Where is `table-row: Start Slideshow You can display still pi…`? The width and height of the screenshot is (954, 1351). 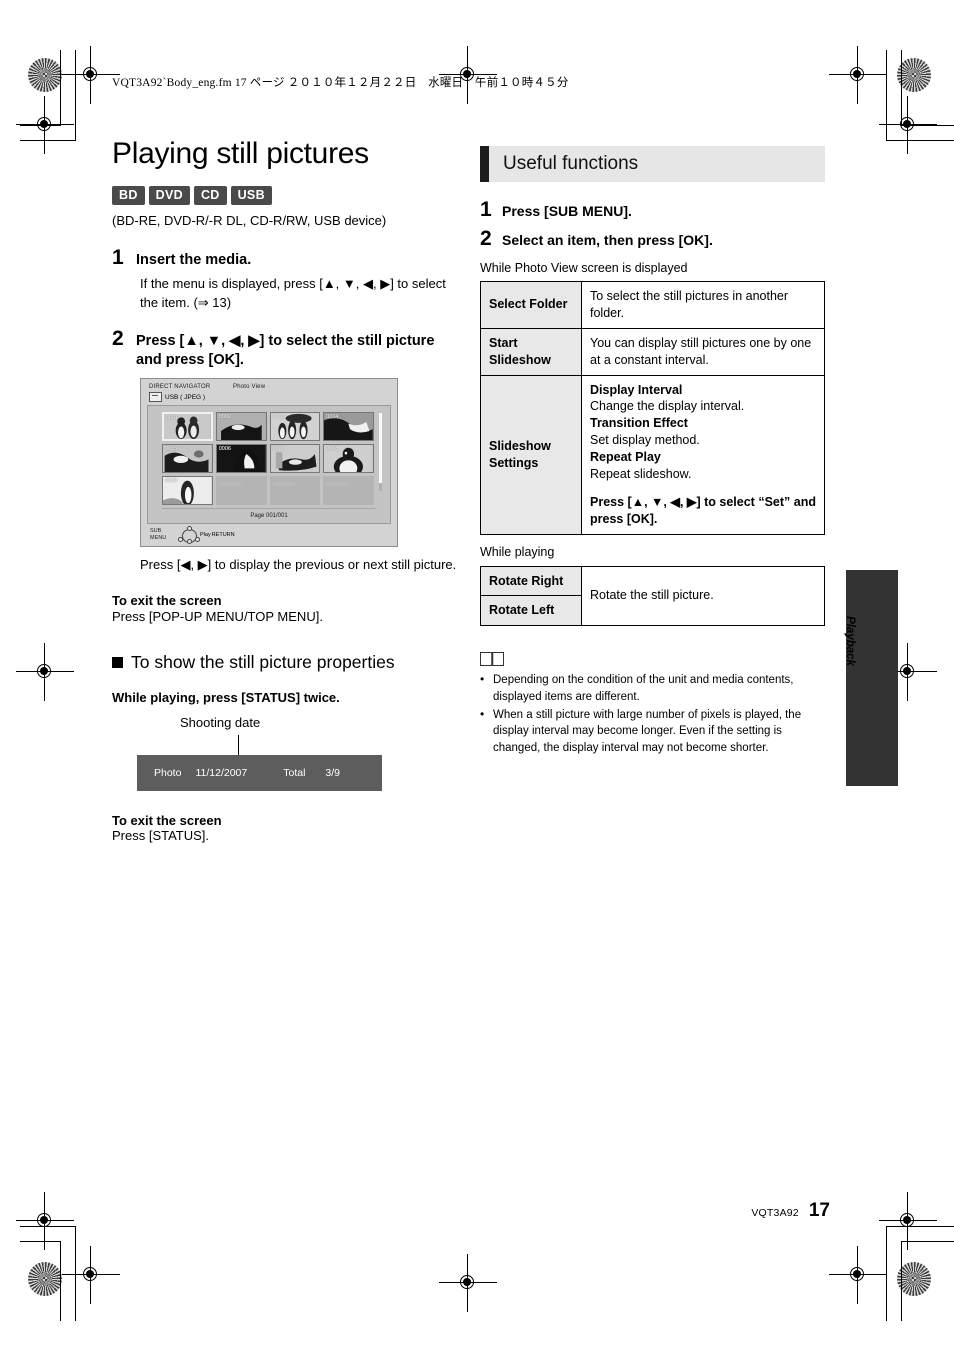 table-row: Start Slideshow You can display still pi… is located at coordinates (652, 351).